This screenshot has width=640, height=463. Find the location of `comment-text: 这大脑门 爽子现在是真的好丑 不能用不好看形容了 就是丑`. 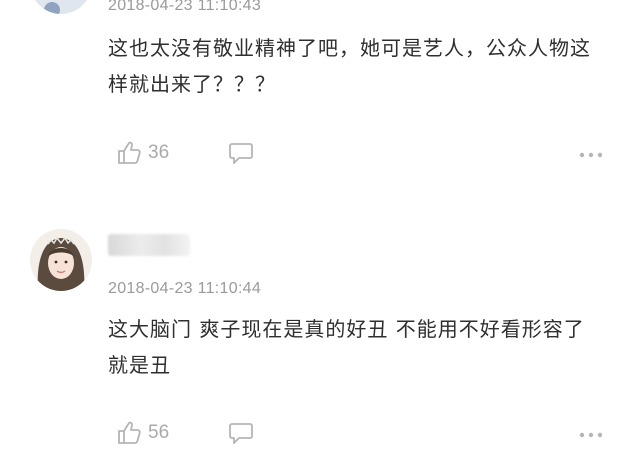

comment-text: 这大脑门 爽子现在是真的好丑 不能用不好看形容了 就是丑 is located at coordinates (346, 347).